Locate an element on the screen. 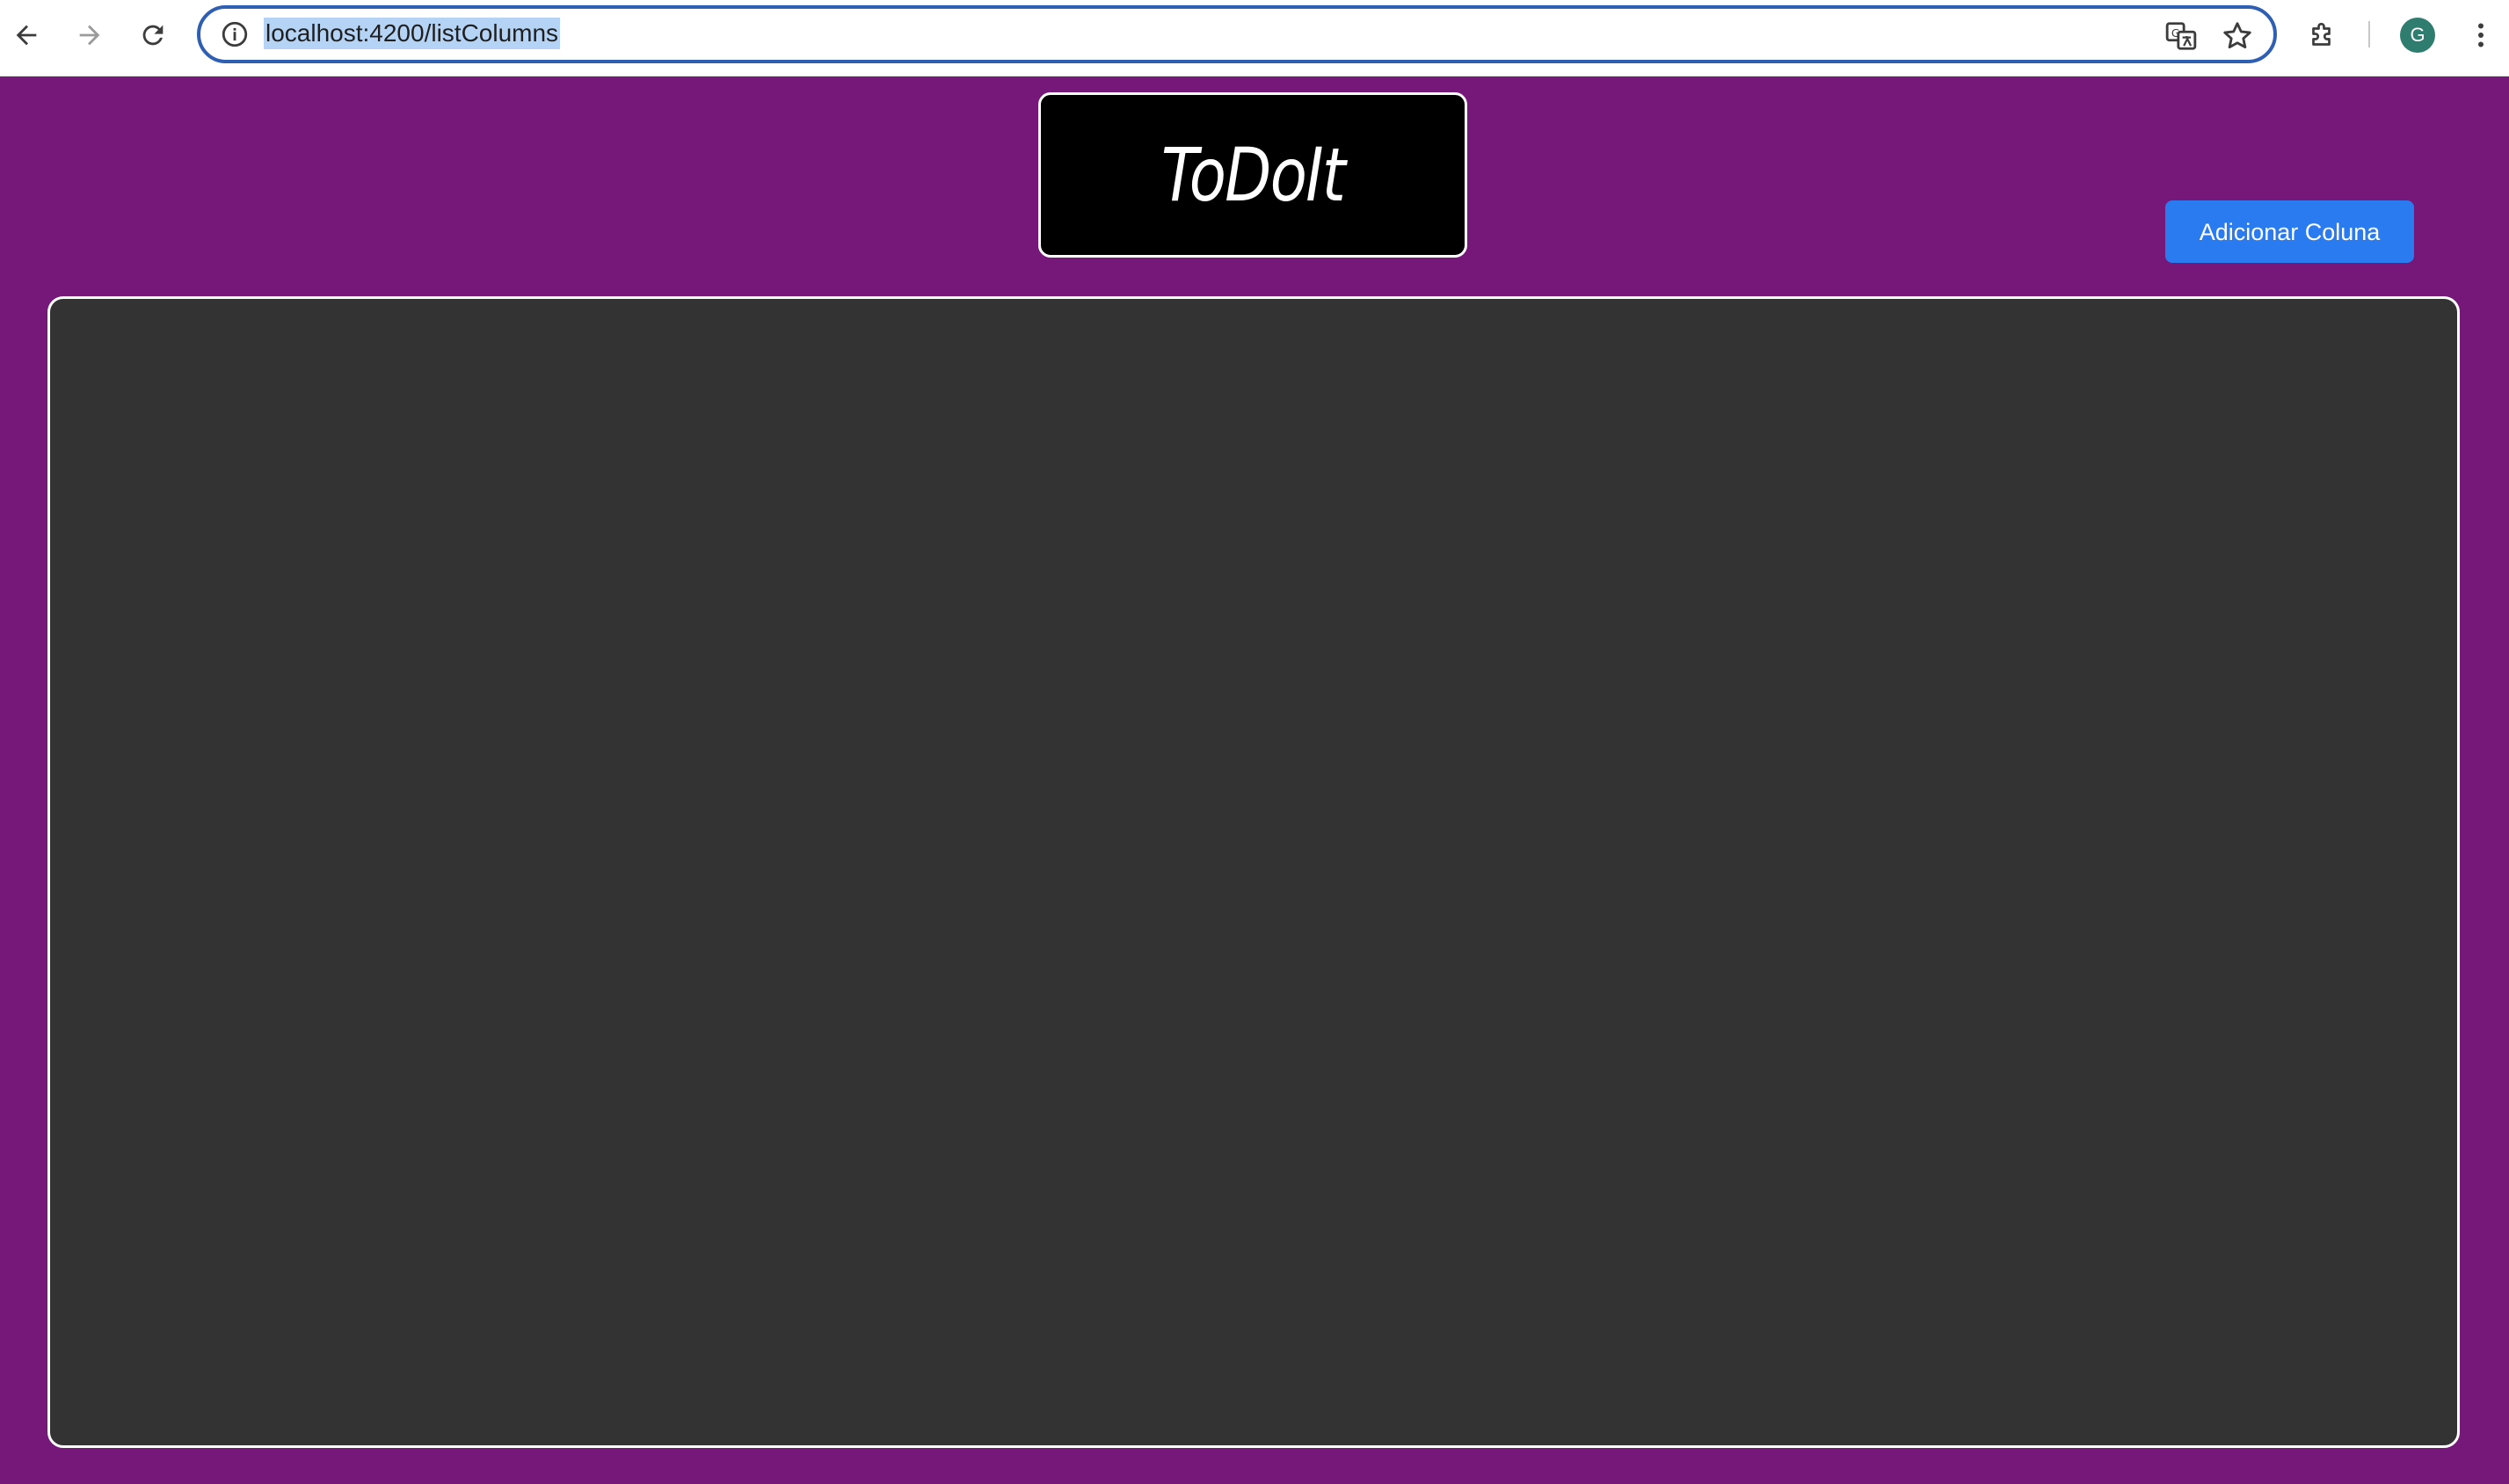 This screenshot has height=1484, width=2509. reload-button is located at coordinates (153, 36).